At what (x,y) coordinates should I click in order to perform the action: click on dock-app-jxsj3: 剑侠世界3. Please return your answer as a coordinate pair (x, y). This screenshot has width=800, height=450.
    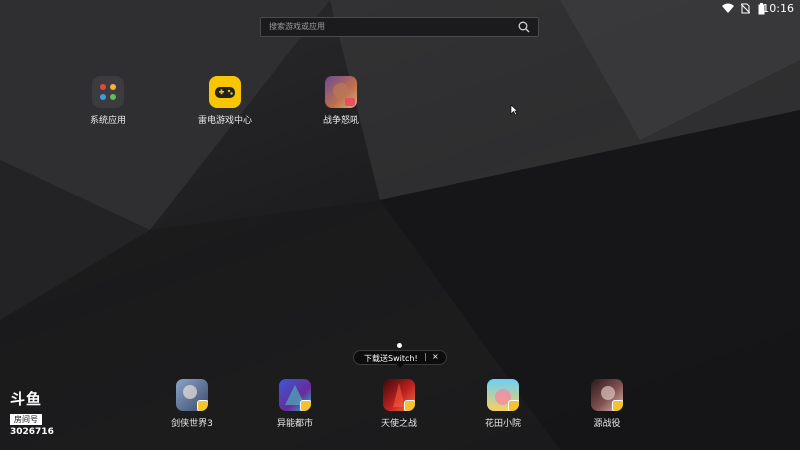
    Looking at the image, I should click on (192, 404).